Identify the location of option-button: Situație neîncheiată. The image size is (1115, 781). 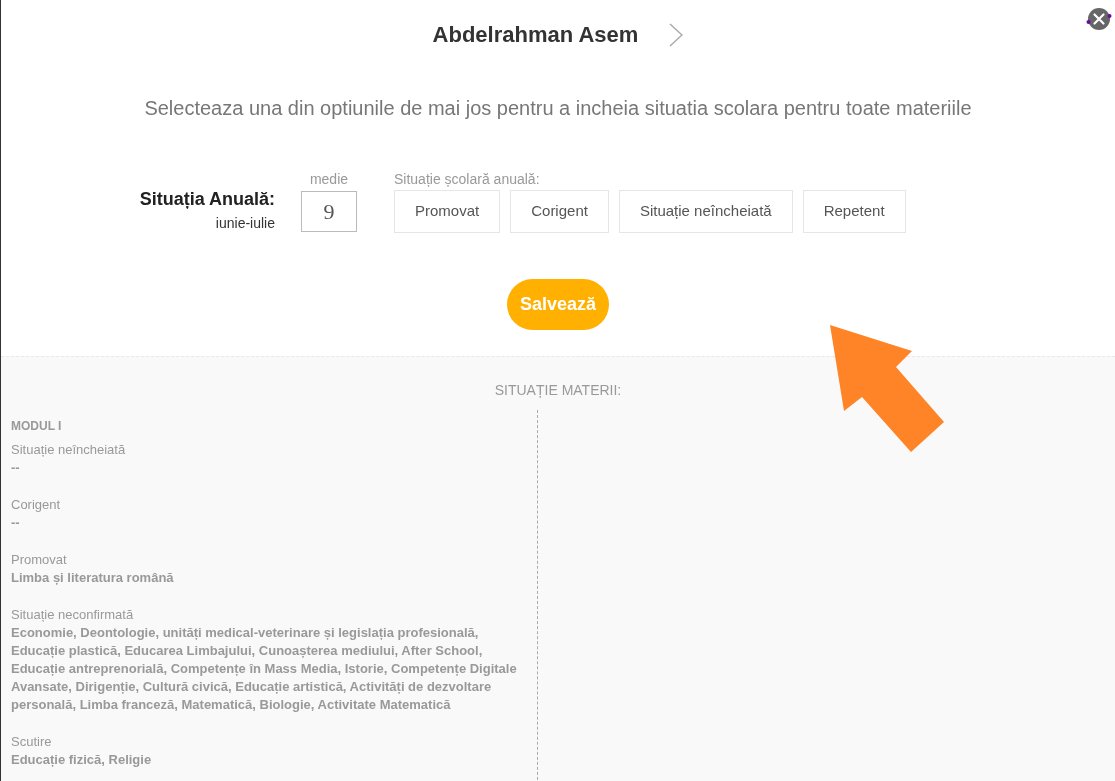
(705, 211).